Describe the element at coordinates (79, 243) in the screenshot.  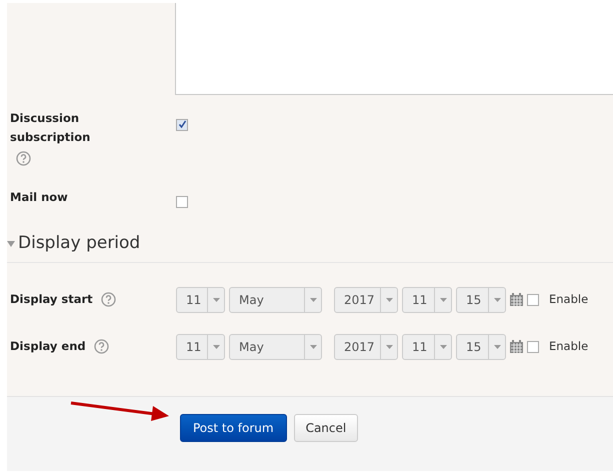
I see `section-heading: Display period` at that location.